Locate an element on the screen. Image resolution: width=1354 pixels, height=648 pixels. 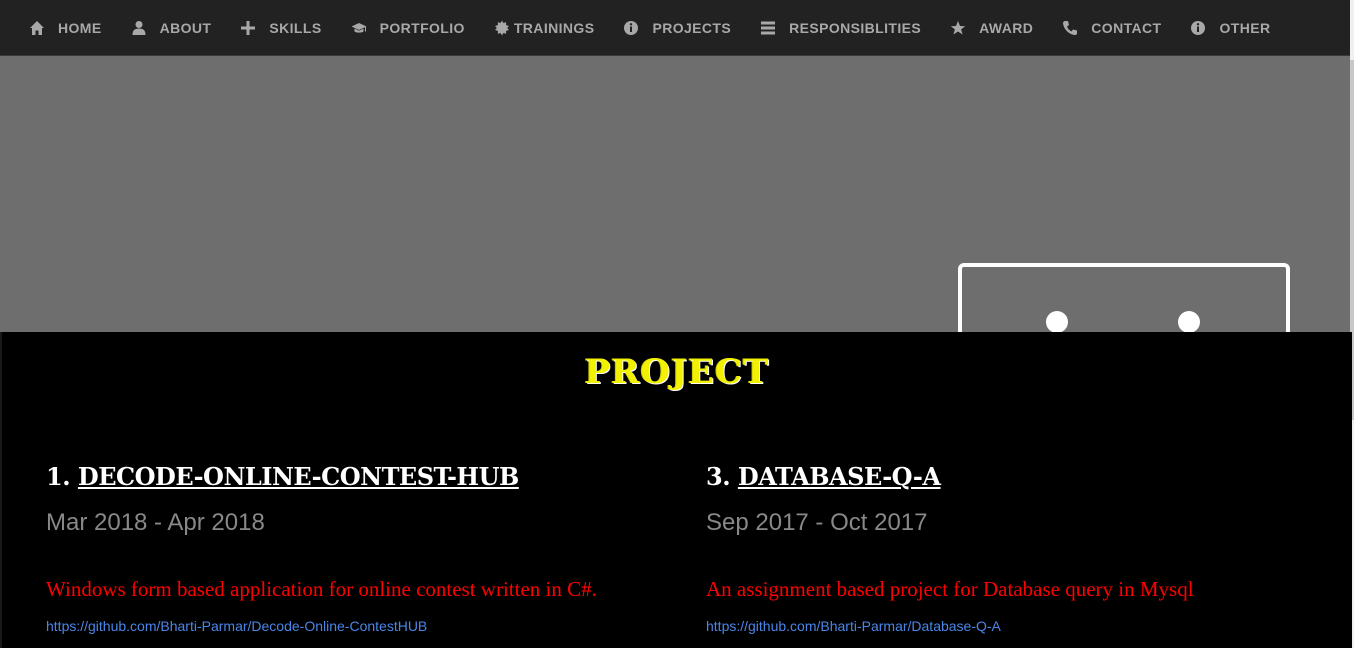
nav-item-contact: CONTACT is located at coordinates (1111, 27).